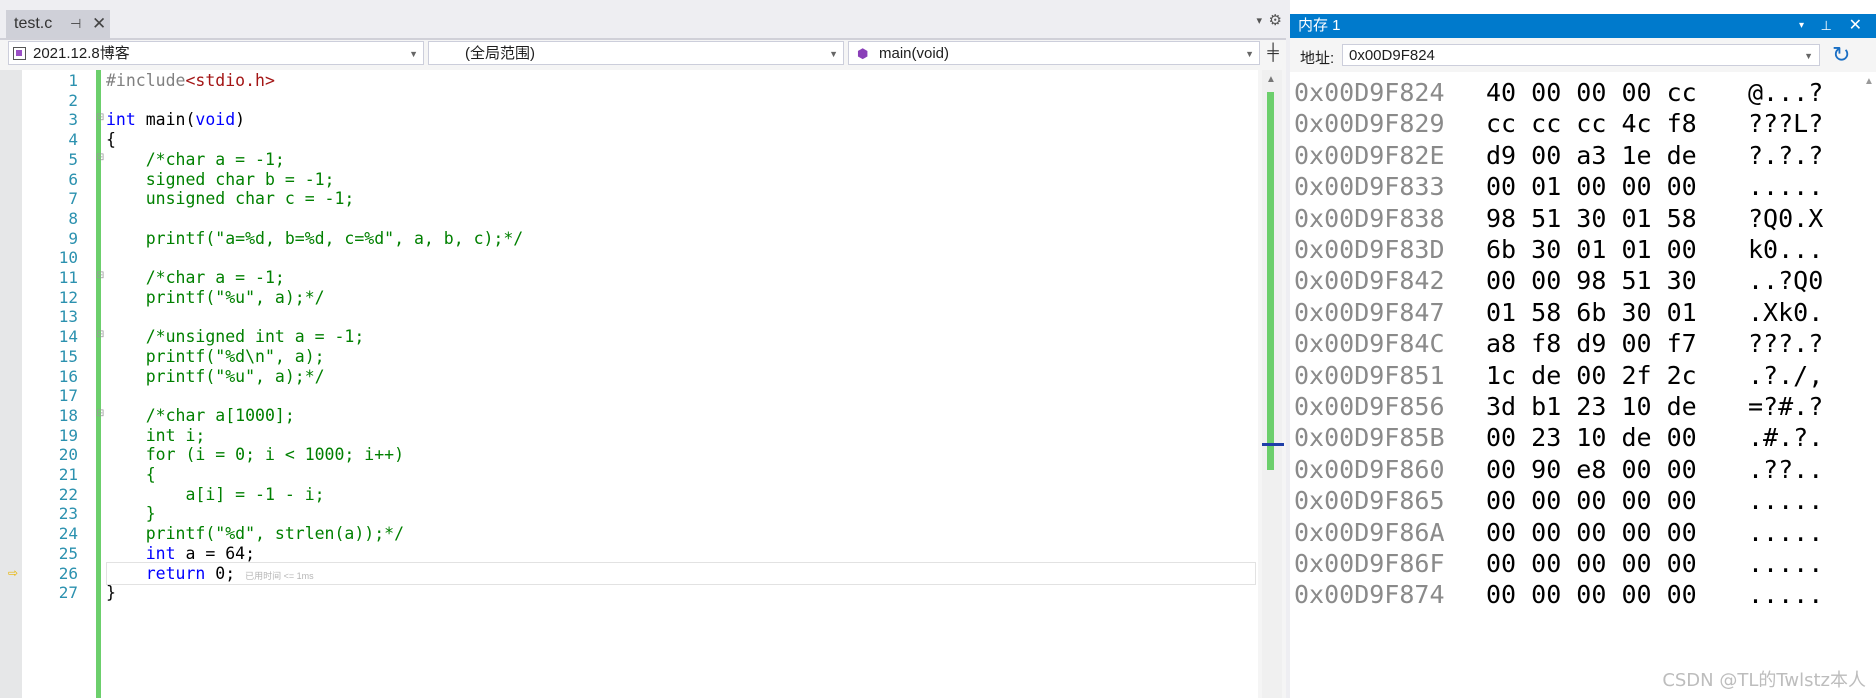  I want to click on address-label: 地址:, so click(1317, 58).